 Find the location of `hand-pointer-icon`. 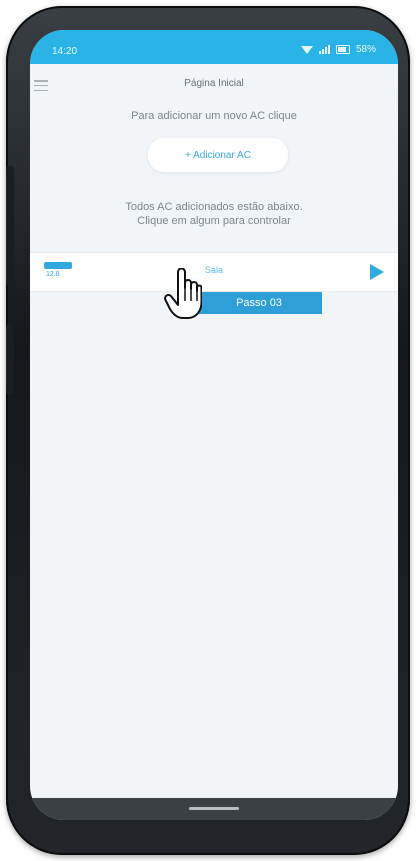

hand-pointer-icon is located at coordinates (183, 293).